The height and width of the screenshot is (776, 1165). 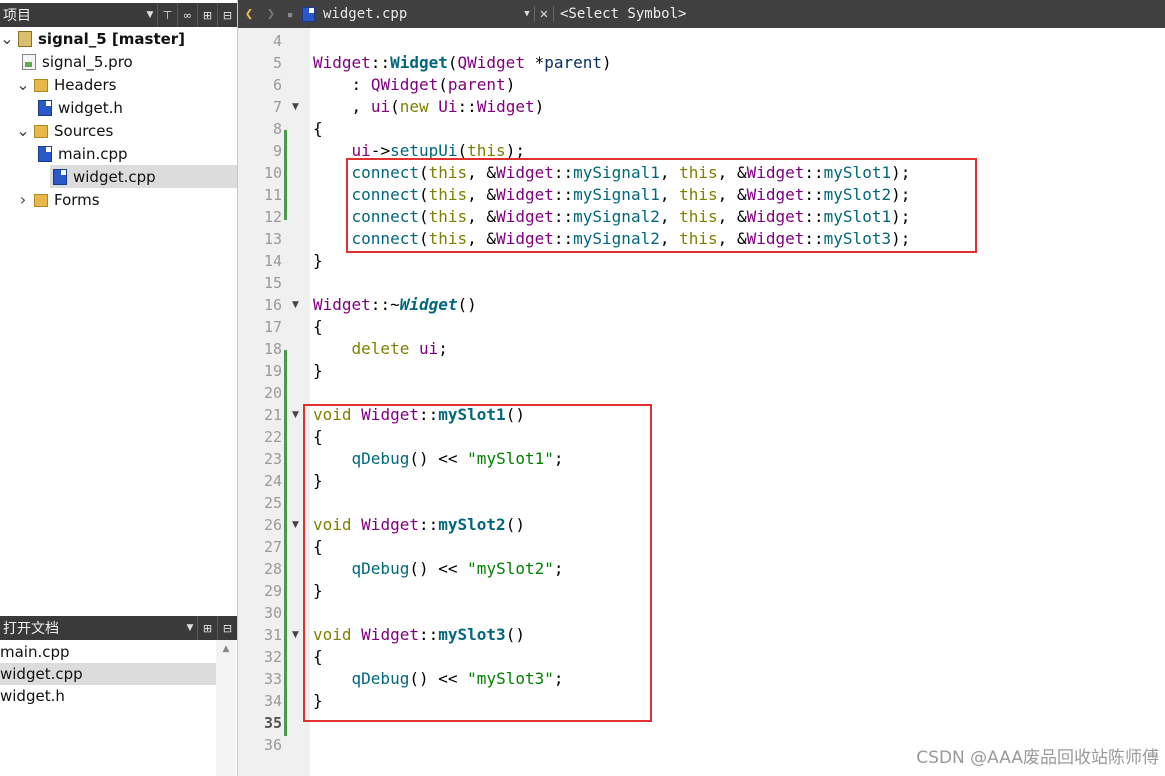 What do you see at coordinates (108, 696) in the screenshot?
I see `open-doc-item: widget.h` at bounding box center [108, 696].